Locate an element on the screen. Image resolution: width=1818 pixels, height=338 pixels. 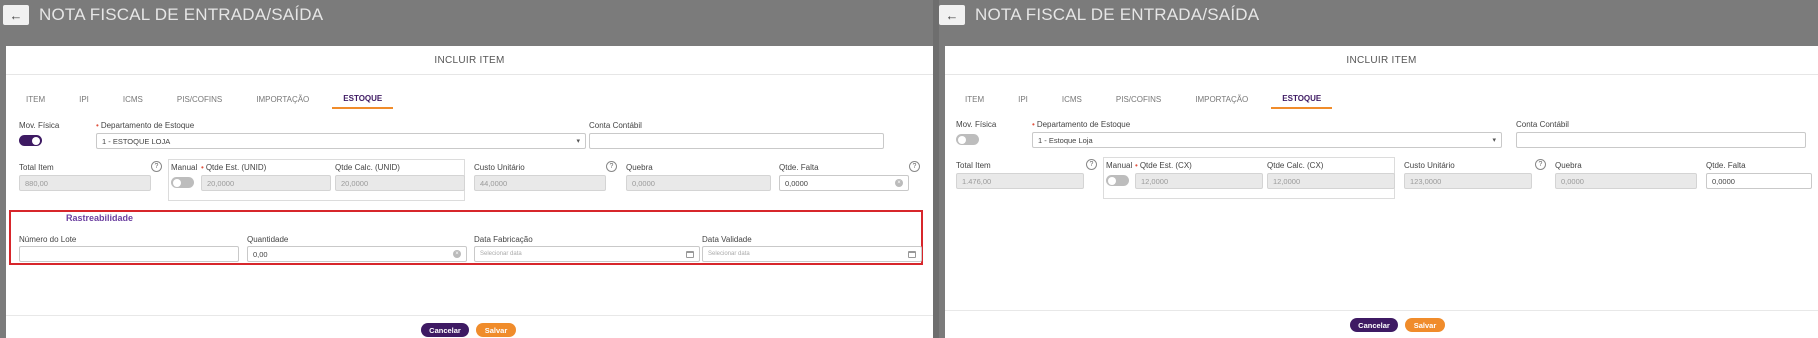
total-item-field: 880,00 is located at coordinates (85, 183).